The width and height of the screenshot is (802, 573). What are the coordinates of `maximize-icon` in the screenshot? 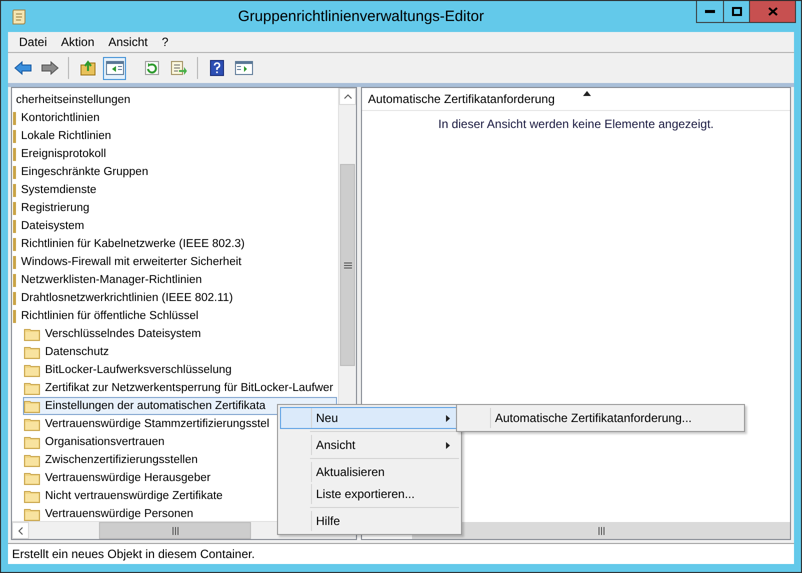 It's located at (737, 11).